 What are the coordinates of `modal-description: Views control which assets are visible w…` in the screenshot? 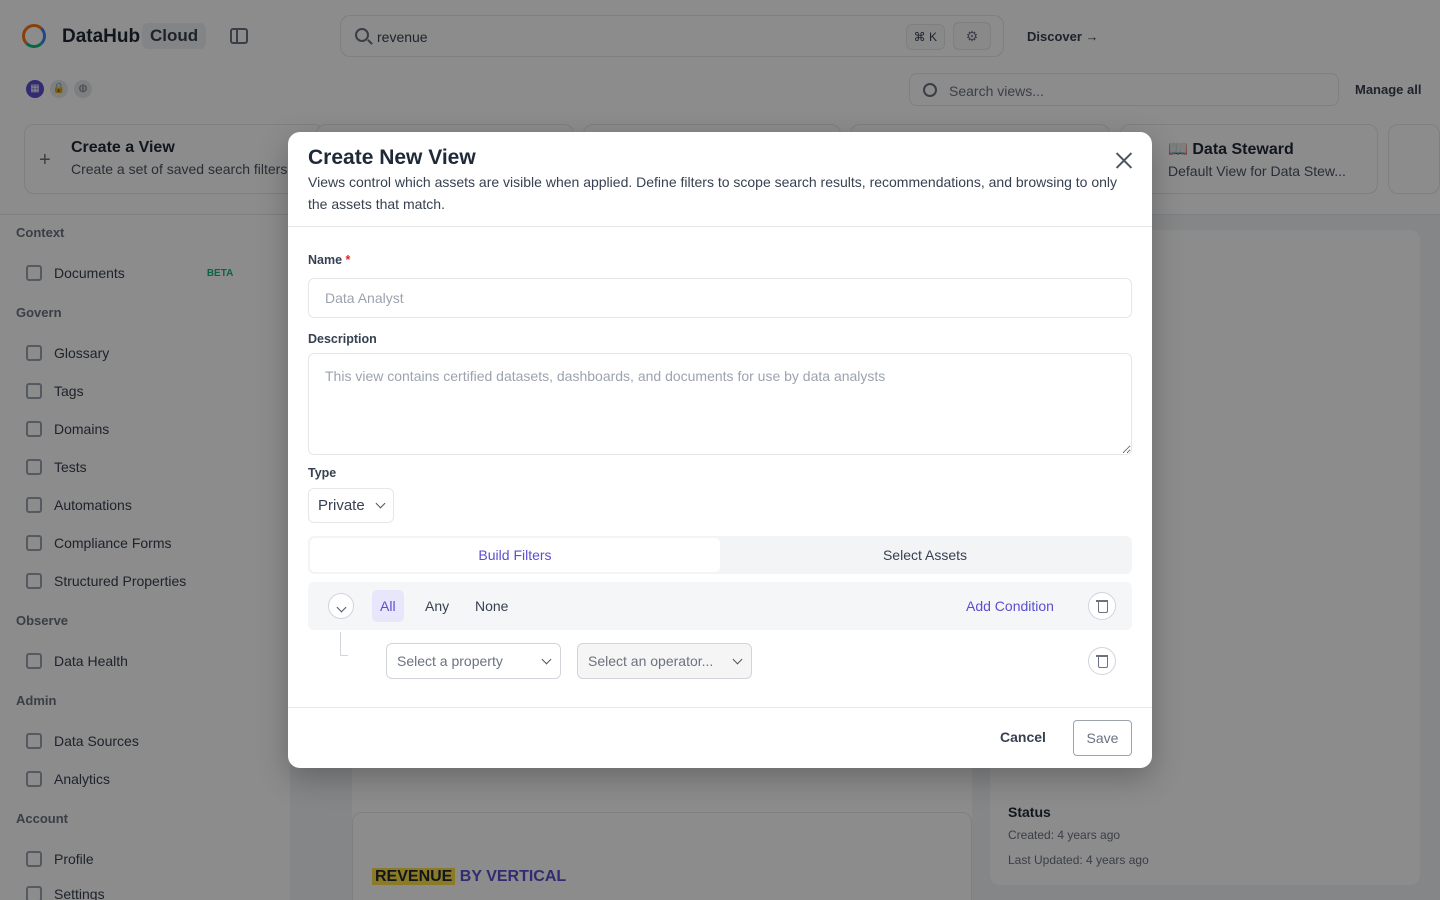 It's located at (713, 193).